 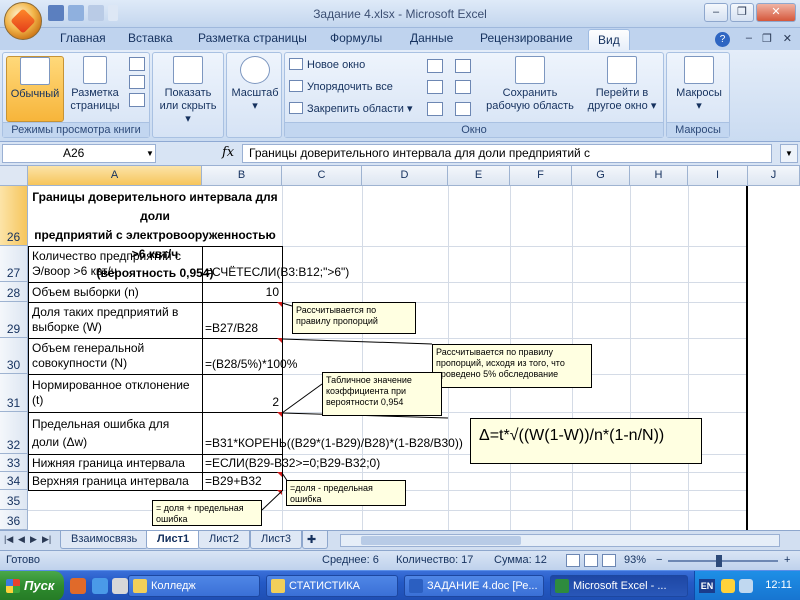 What do you see at coordinates (463, 109) in the screenshot?
I see `reset-window-position-icon` at bounding box center [463, 109].